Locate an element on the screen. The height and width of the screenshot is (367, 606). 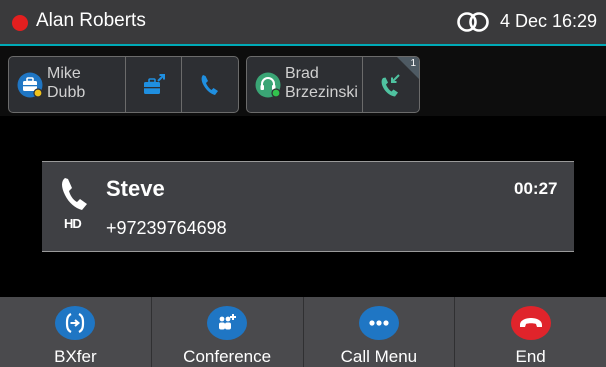
transfer-to-mike-button is located at coordinates (154, 84).